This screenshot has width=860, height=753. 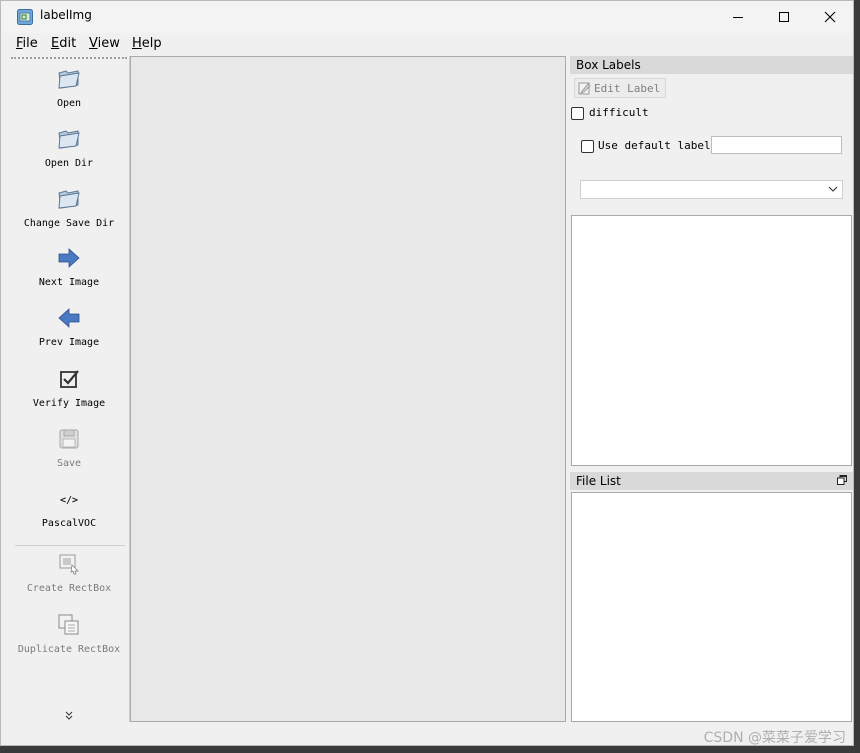 What do you see at coordinates (427, 44) in the screenshot?
I see `menu-bar: File Edit View Help` at bounding box center [427, 44].